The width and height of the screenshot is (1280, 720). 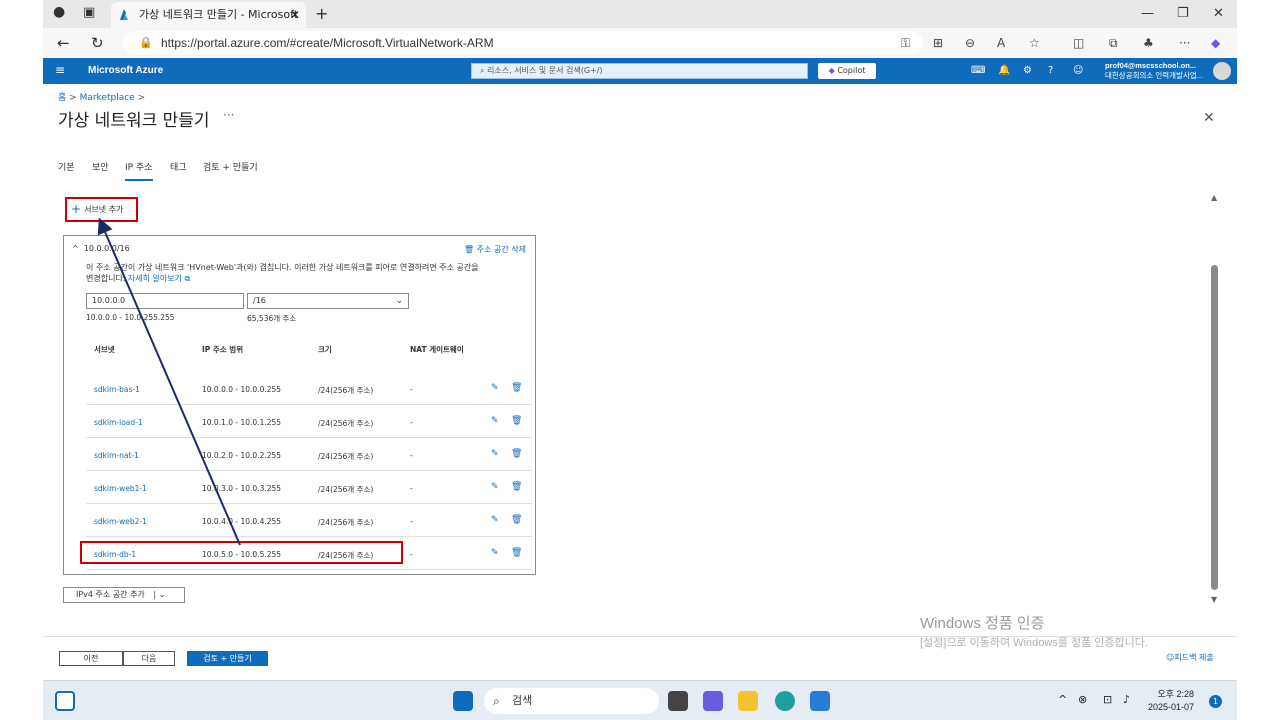 I want to click on edge-browser-icon, so click(x=785, y=701).